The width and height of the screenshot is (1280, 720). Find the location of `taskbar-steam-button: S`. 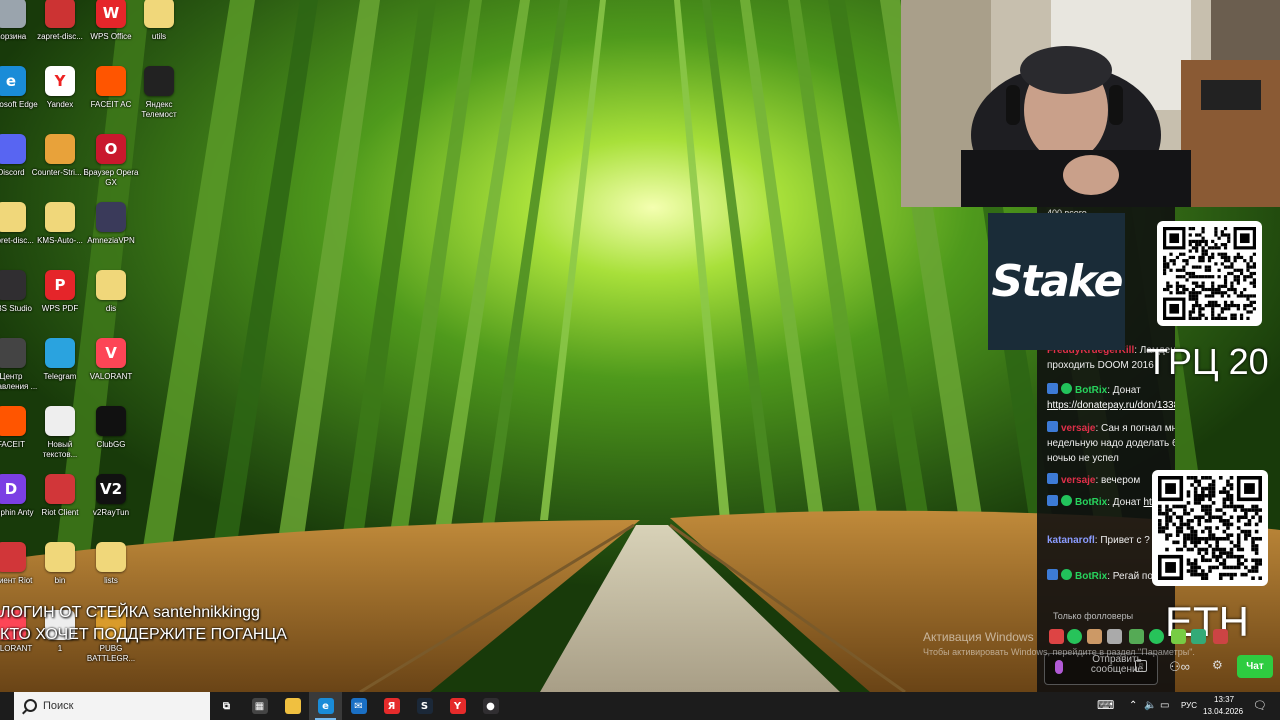

taskbar-steam-button: S is located at coordinates (424, 706).